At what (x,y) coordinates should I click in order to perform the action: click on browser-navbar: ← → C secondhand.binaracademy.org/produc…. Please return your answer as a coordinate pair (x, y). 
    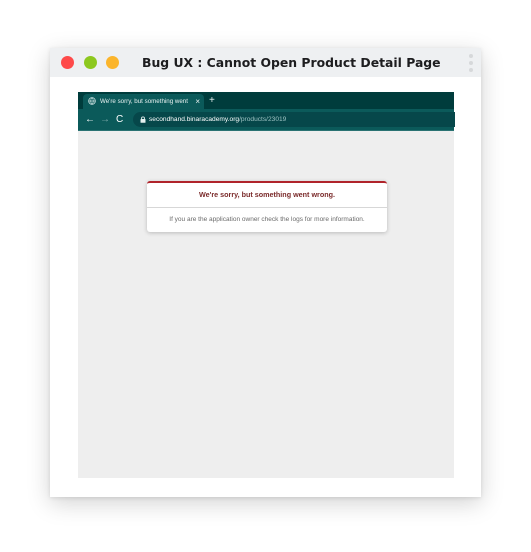
    Looking at the image, I should click on (266, 119).